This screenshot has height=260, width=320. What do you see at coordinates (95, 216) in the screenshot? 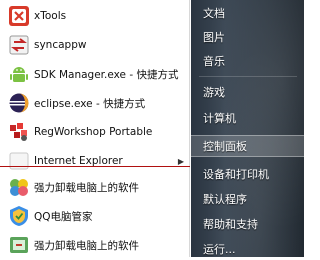
I see `program-item-qq-guard: QQ电脑管家` at bounding box center [95, 216].